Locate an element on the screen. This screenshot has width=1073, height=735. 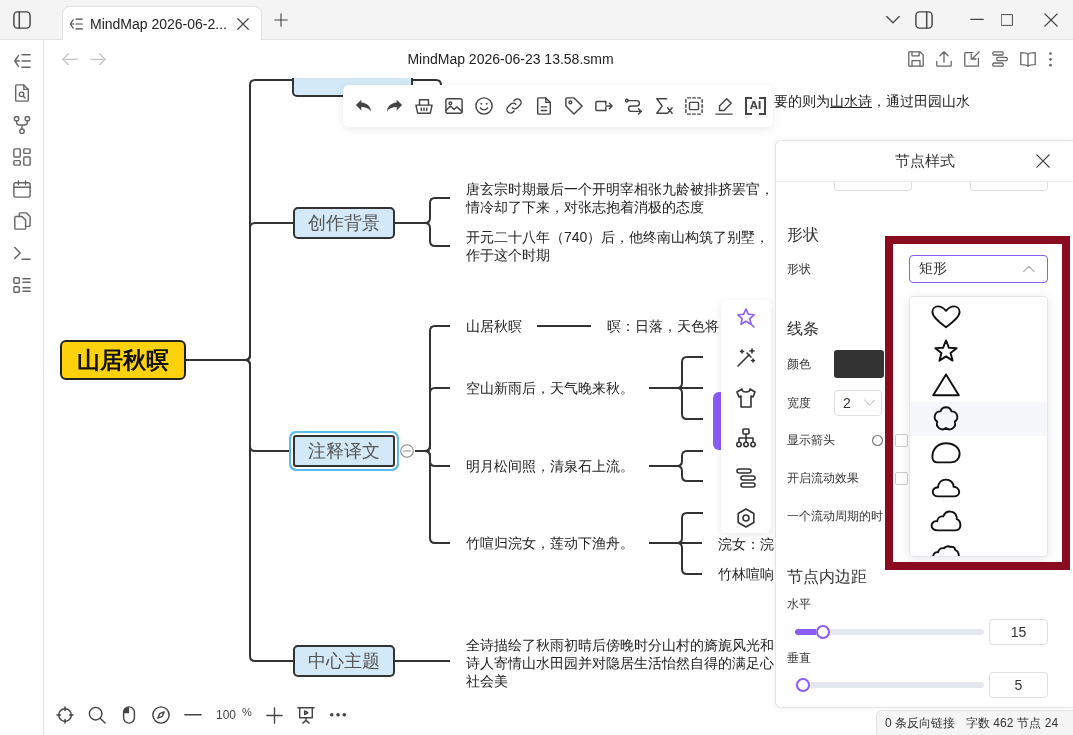
dropdown-option is located at coordinates (978, 419).